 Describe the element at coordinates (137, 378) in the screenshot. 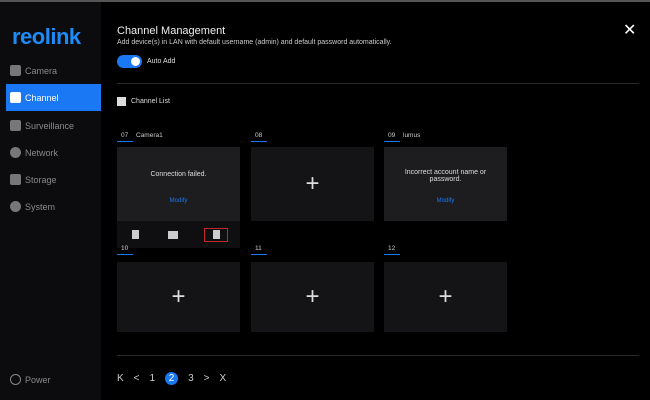

I see `prev-page-button: <` at that location.